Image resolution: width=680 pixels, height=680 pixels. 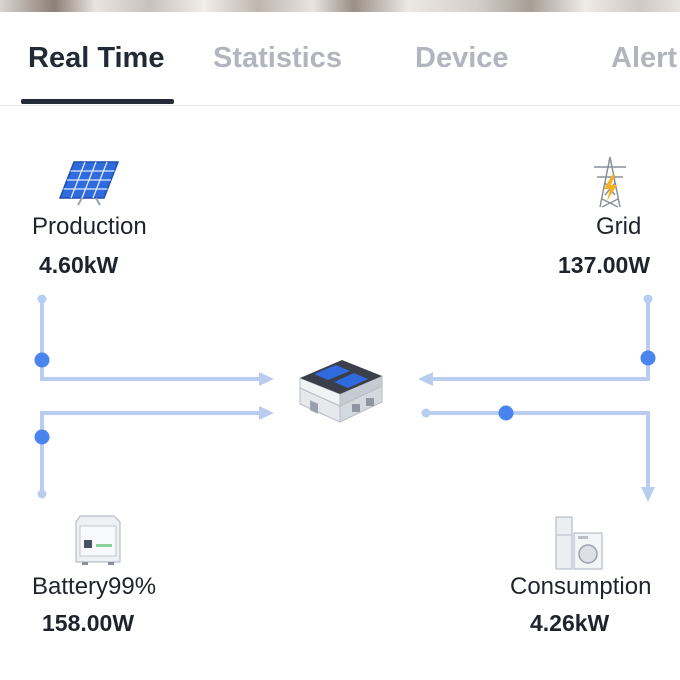 I want to click on consumption-flow-dot, so click(x=506, y=413).